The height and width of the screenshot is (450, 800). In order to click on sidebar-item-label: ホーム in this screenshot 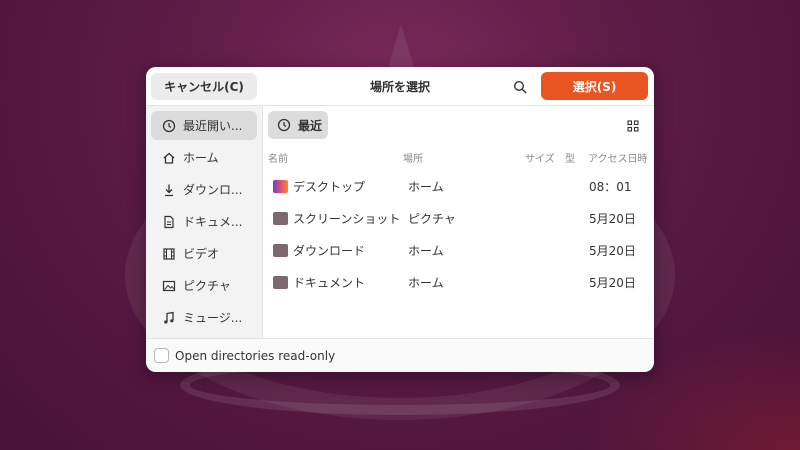, I will do `click(201, 158)`.